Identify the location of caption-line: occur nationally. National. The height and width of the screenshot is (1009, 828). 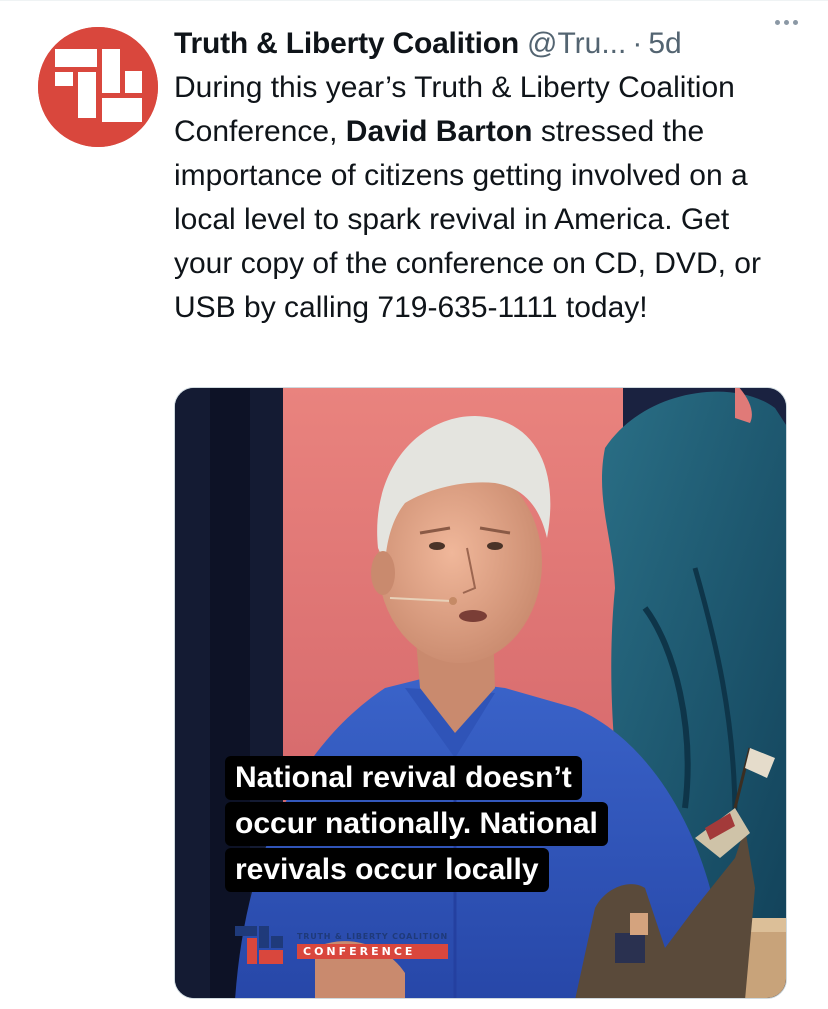
(416, 824).